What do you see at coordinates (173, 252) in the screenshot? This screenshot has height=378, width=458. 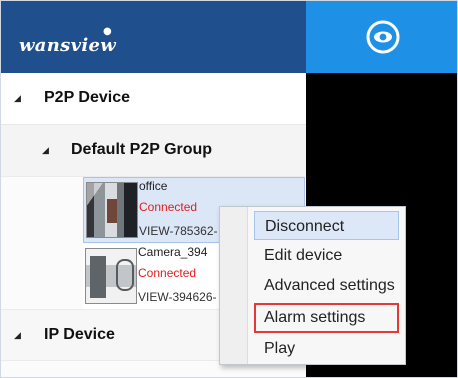 I see `device-name: Camera_394` at bounding box center [173, 252].